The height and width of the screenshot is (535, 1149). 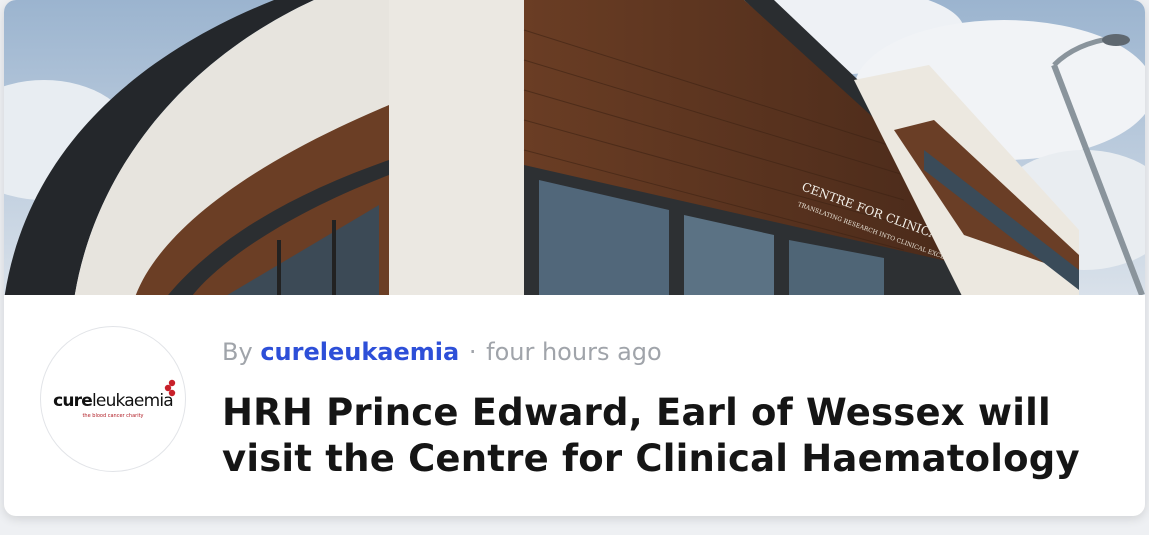 I want to click on post-time: four hours ago, so click(x=574, y=352).